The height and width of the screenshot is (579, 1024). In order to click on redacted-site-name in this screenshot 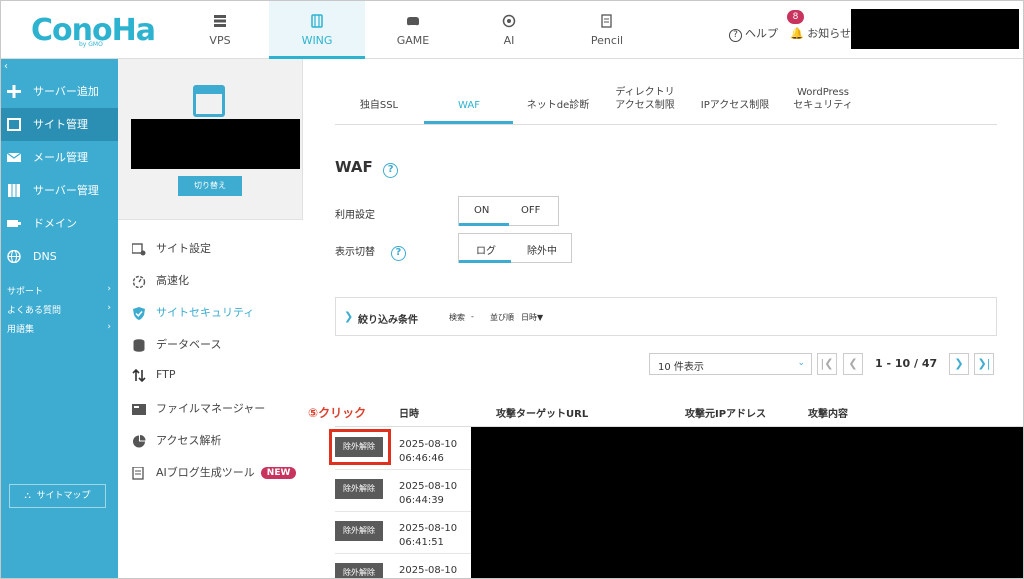, I will do `click(215, 144)`.